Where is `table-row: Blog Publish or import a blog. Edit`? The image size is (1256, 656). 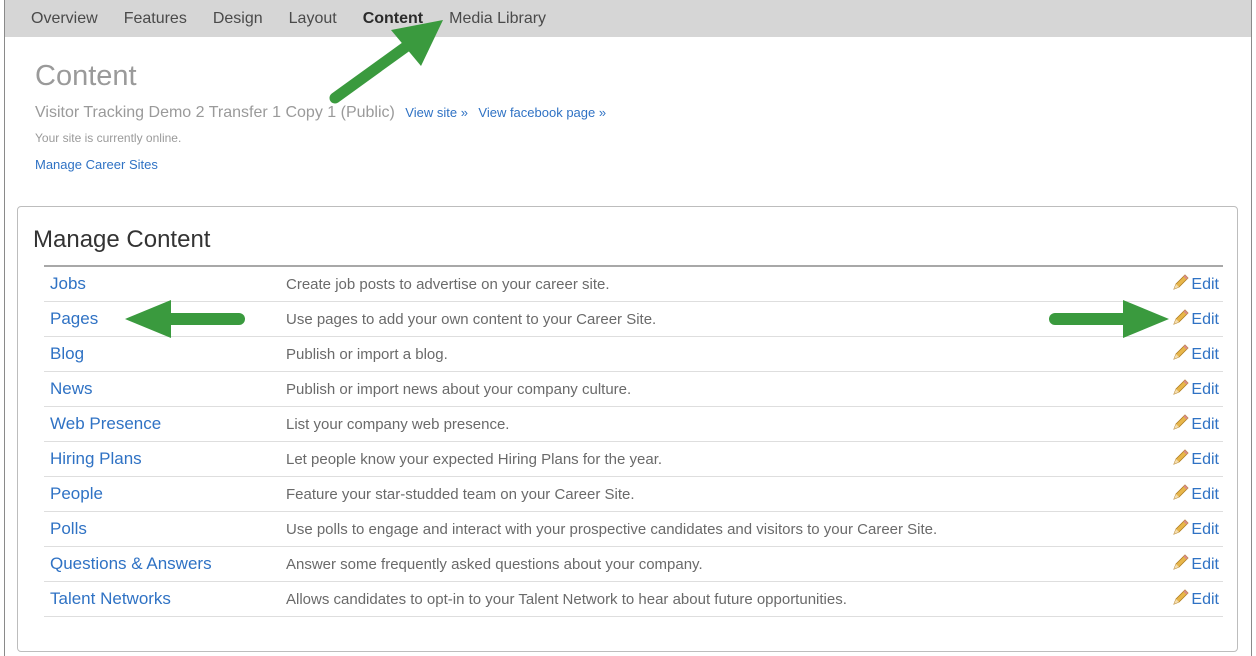 table-row: Blog Publish or import a blog. Edit is located at coordinates (633, 354).